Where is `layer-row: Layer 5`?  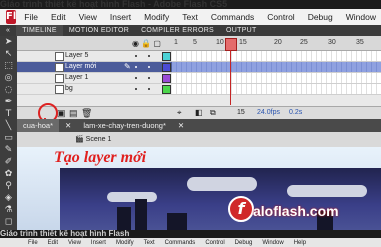 layer-row: Layer 5 is located at coordinates (199, 56).